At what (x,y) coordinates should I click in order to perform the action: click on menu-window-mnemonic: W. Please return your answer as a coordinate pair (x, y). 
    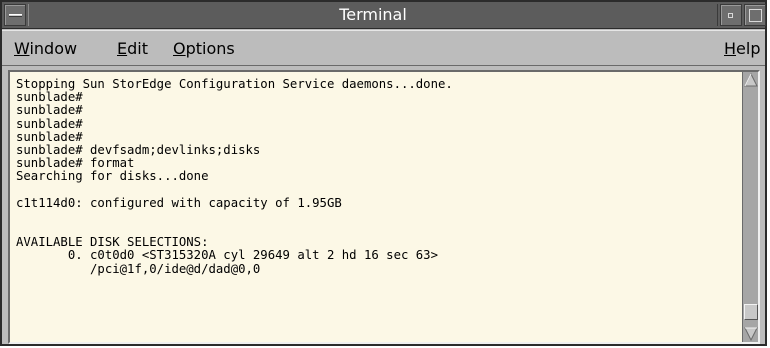
    Looking at the image, I should click on (22, 48).